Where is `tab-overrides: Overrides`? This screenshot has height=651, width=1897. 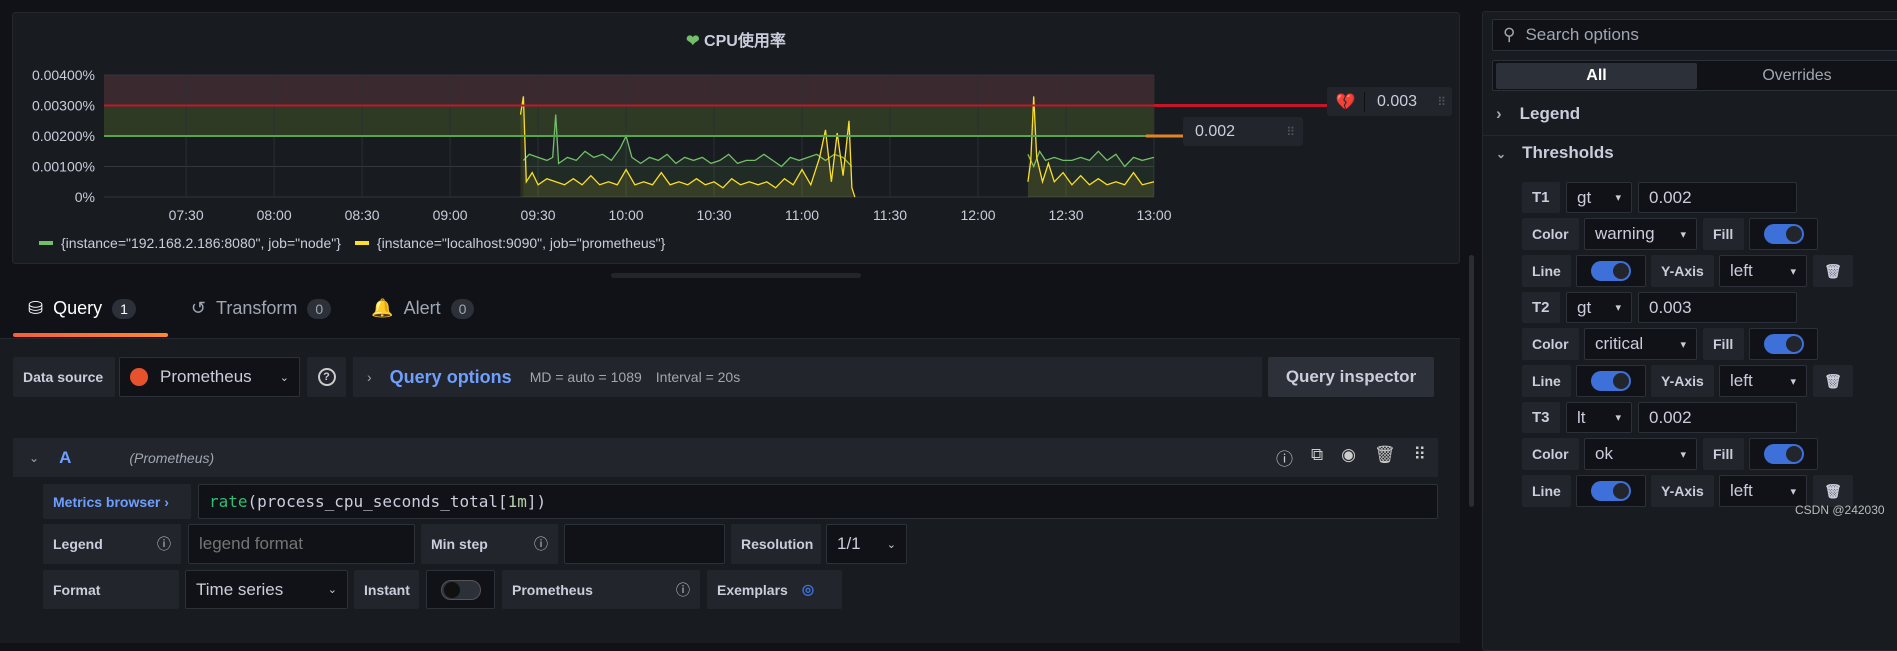 tab-overrides: Overrides is located at coordinates (1797, 76).